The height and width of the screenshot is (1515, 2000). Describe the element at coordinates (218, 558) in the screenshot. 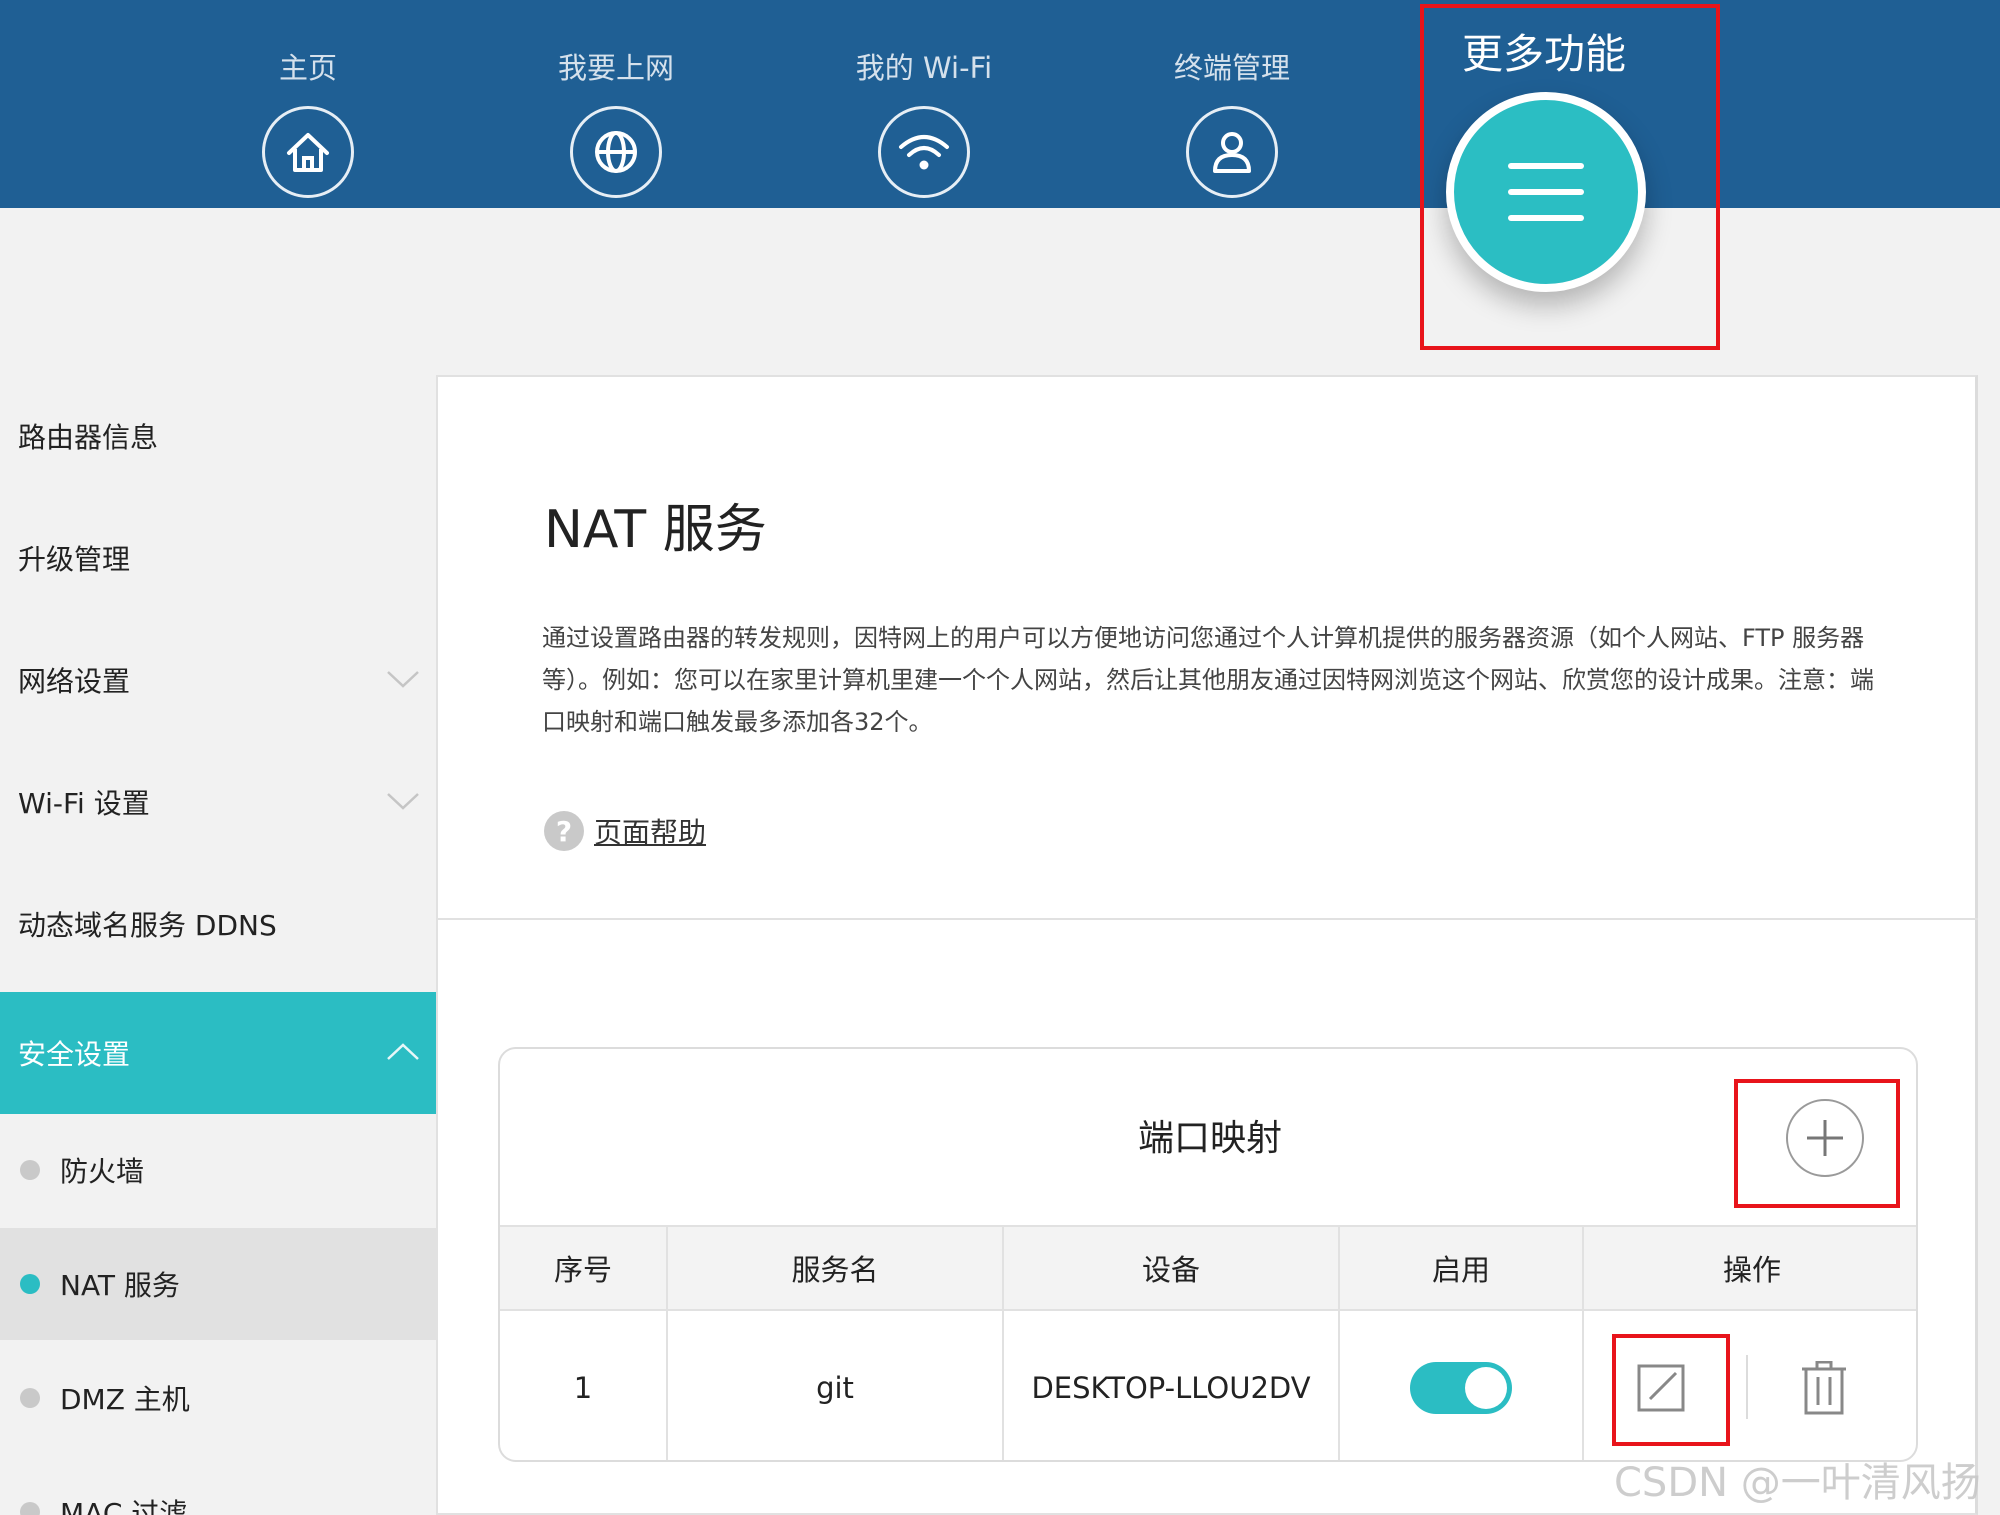

I see `sidebar-item-upgrade: 升级管理` at that location.